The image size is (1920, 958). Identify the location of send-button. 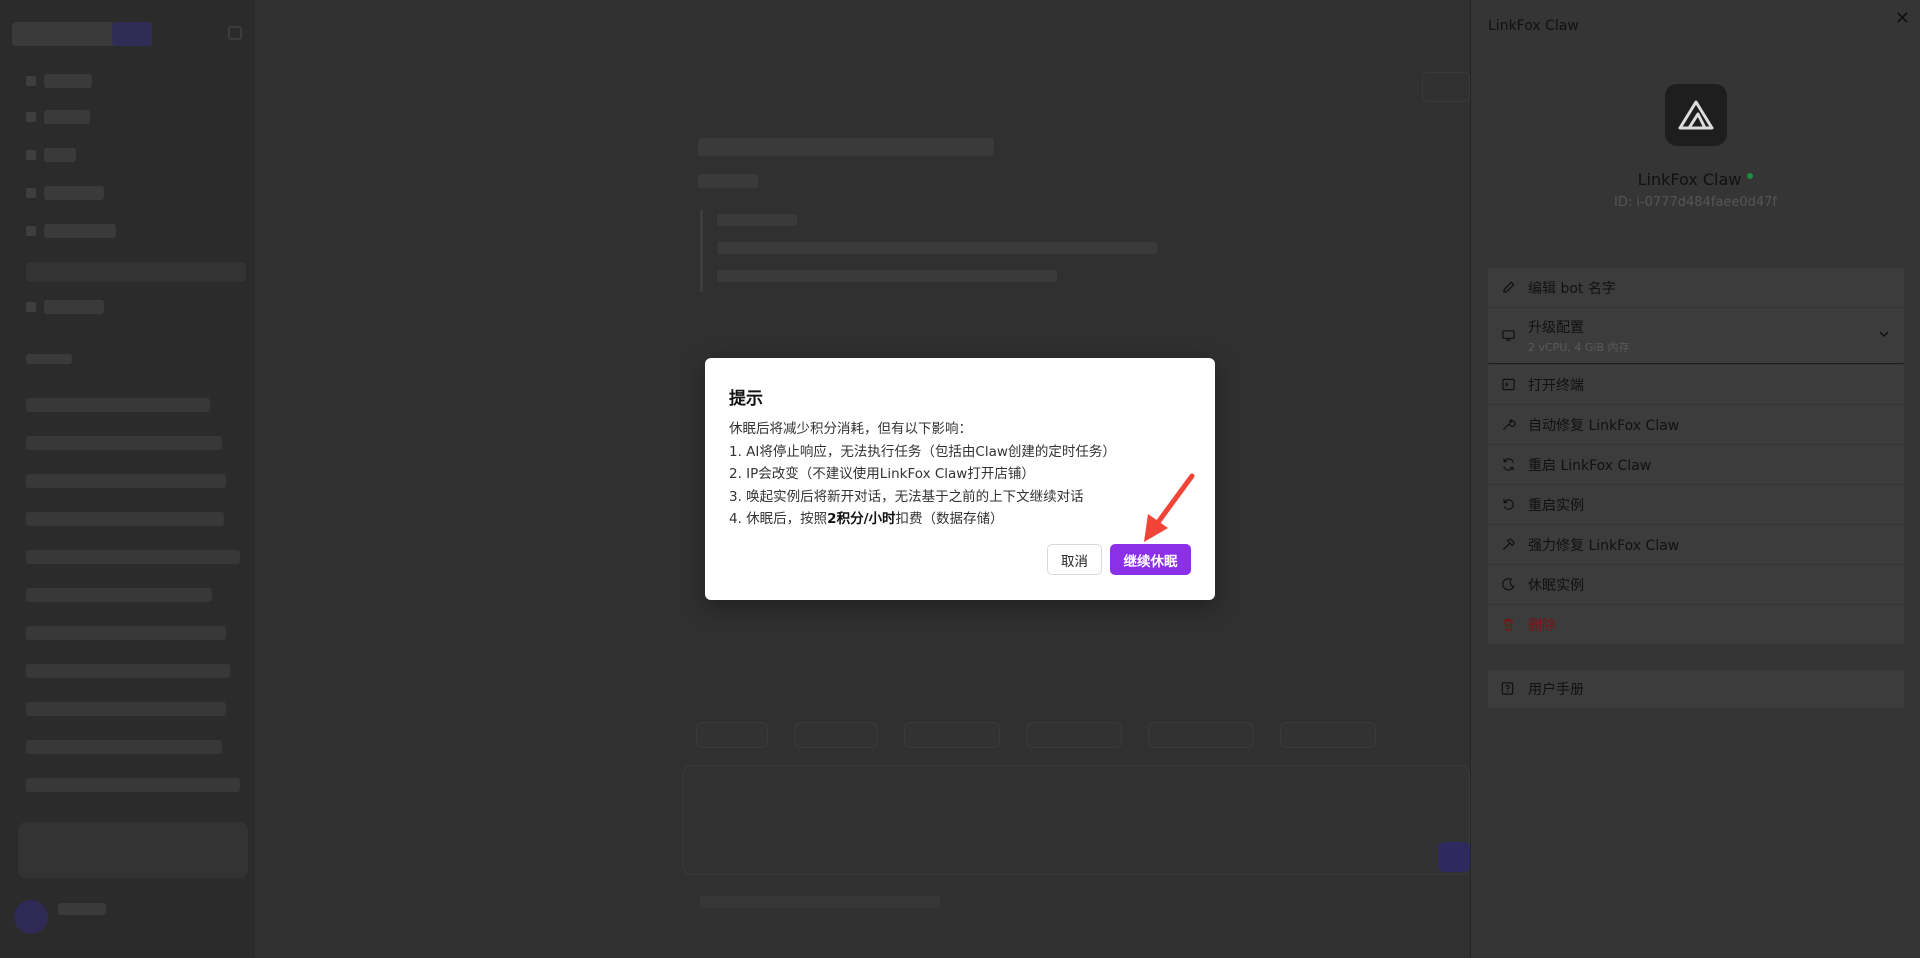
(1454, 857).